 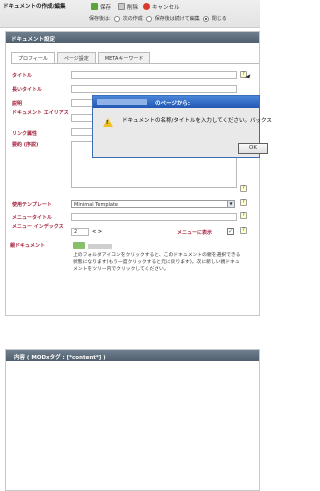 What do you see at coordinates (25, 134) in the screenshot?
I see `label-link-attributes: リンク属性` at bounding box center [25, 134].